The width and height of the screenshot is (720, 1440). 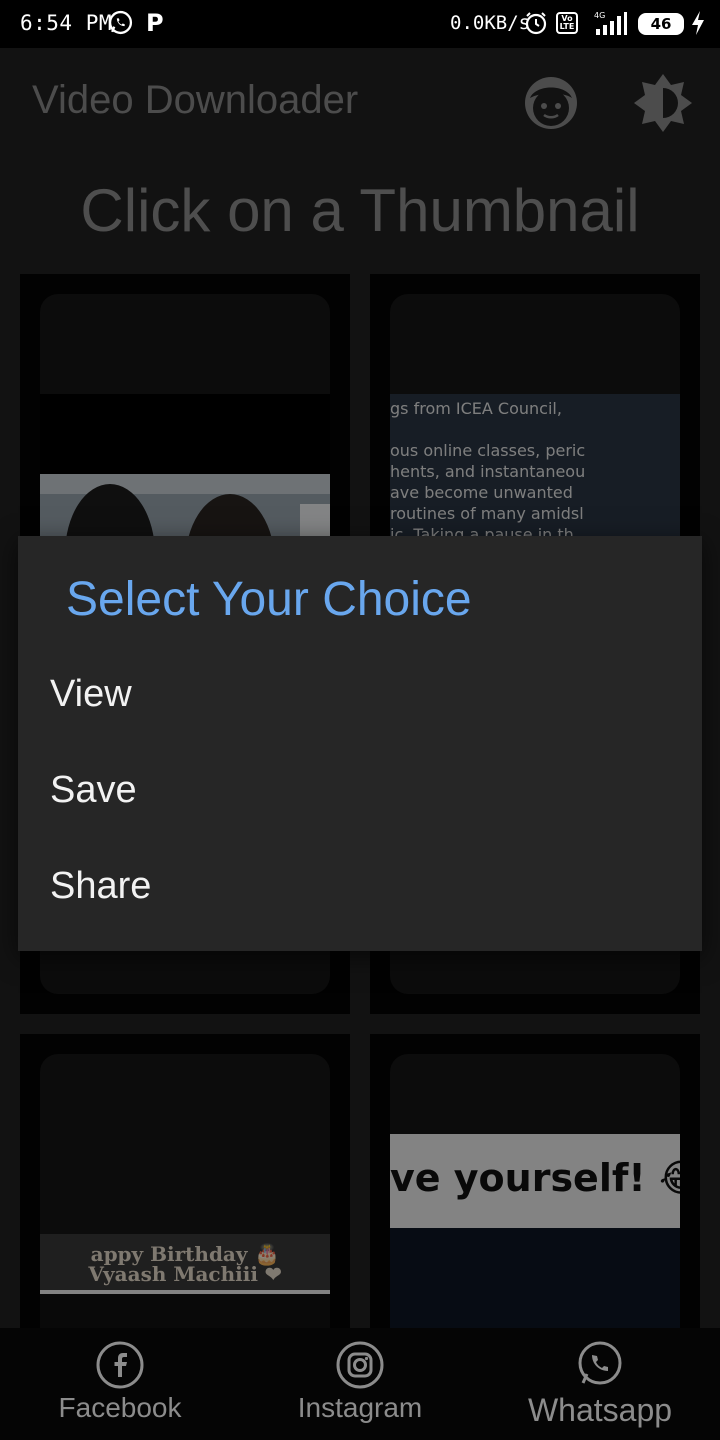 I want to click on nav-instagram: Instagram, so click(x=360, y=1382).